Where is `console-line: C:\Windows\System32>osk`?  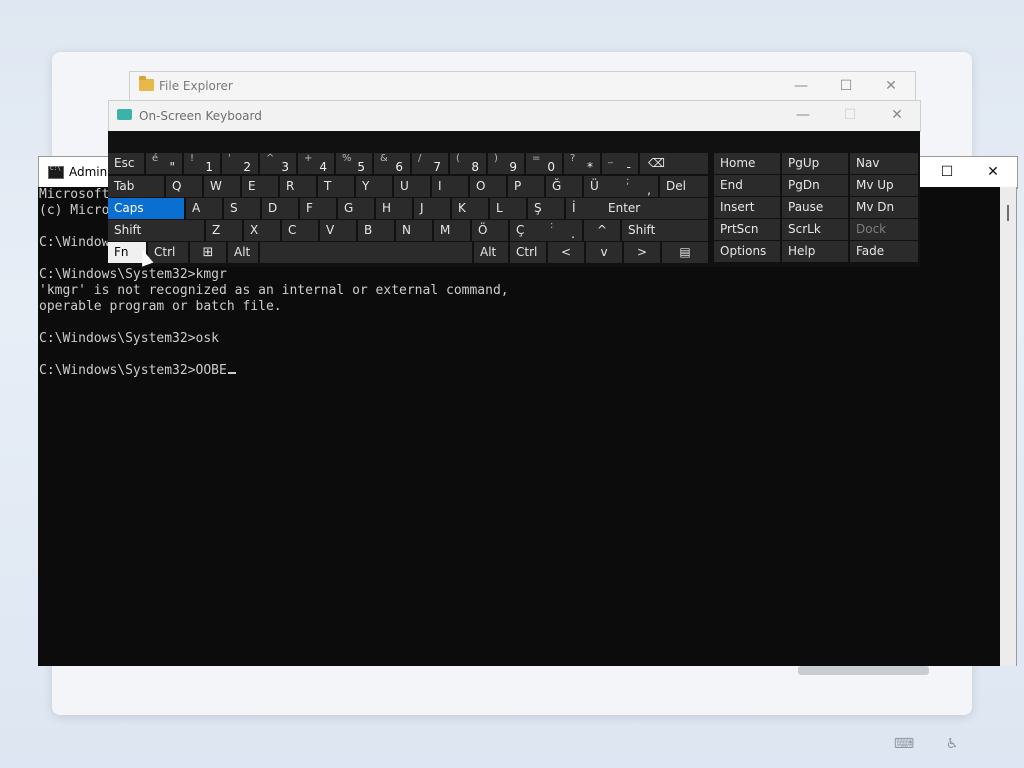 console-line: C:\Windows\System32>osk is located at coordinates (129, 338).